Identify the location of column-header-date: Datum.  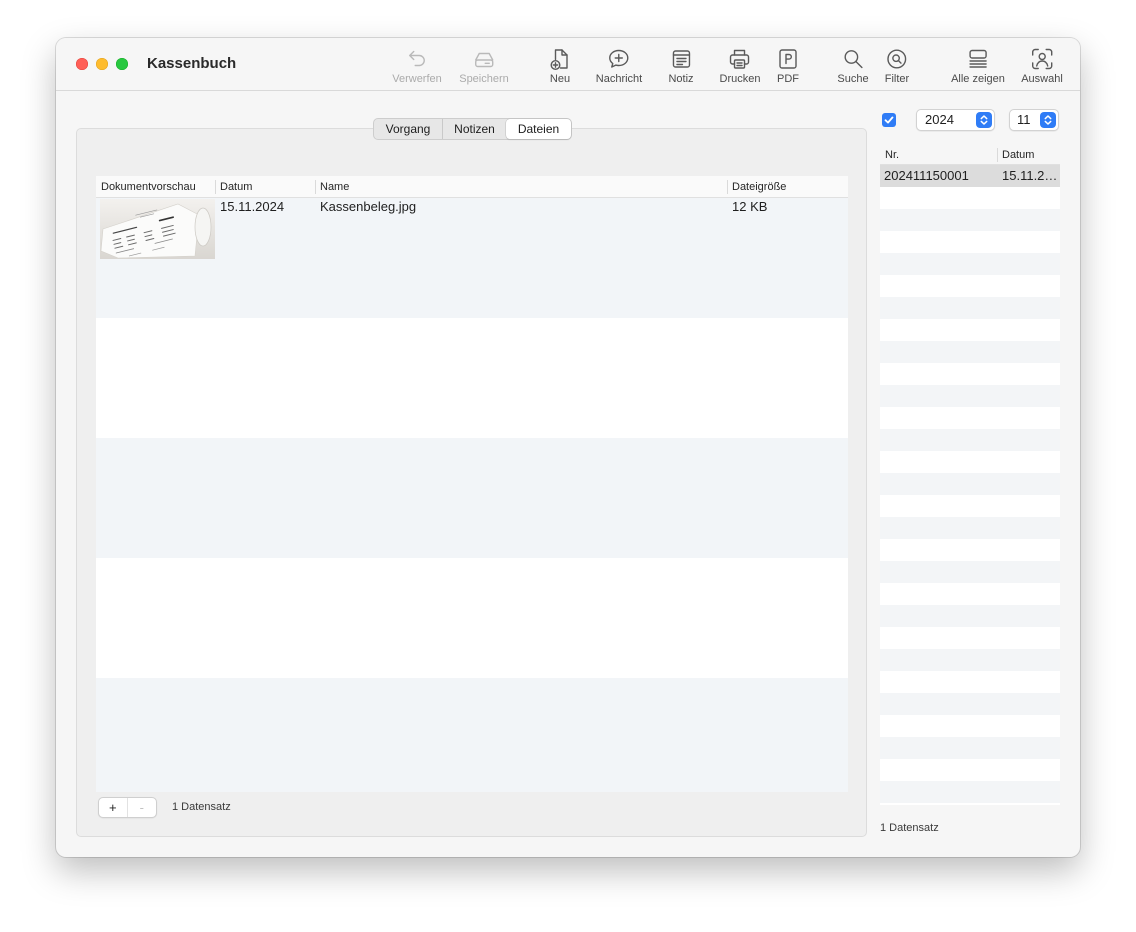
(265, 186).